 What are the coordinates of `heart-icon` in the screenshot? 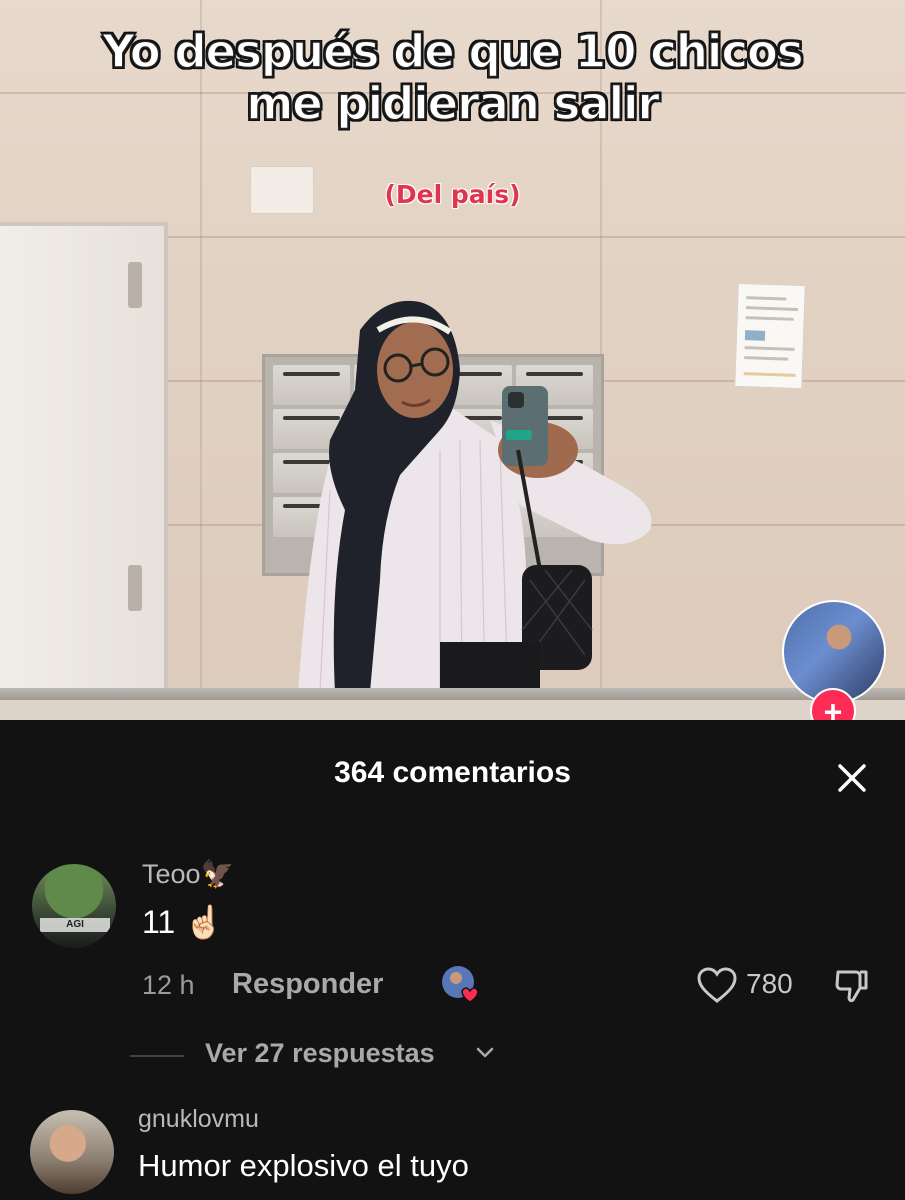 It's located at (717, 985).